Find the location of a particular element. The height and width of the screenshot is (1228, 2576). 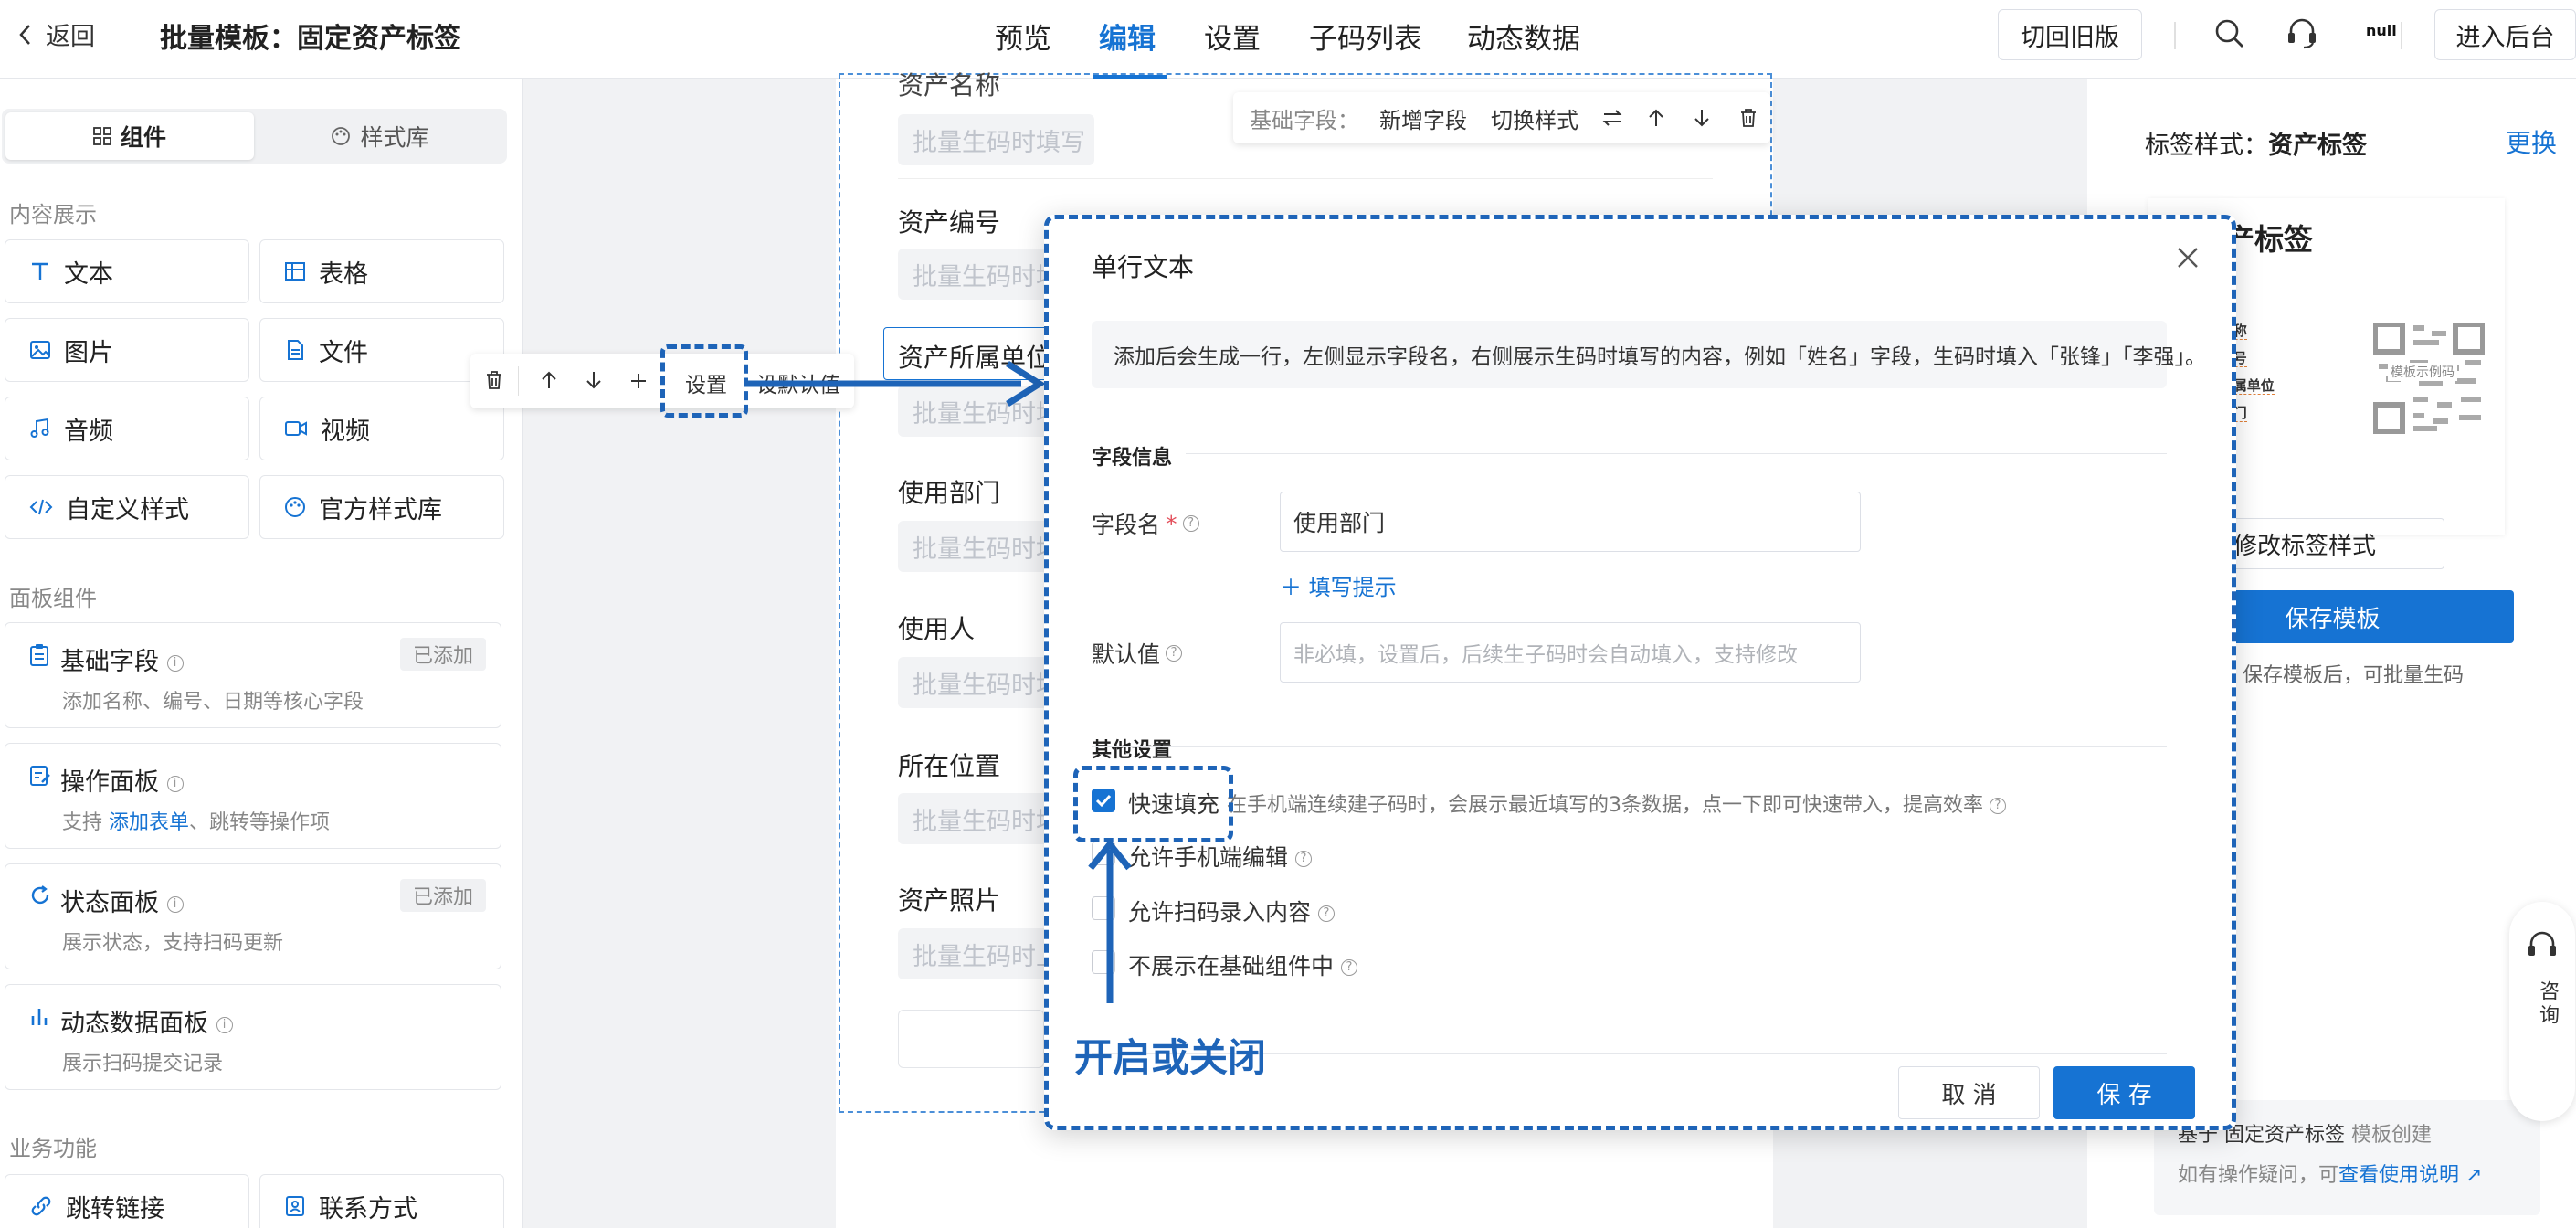

component-custom-style: 自定义样式 is located at coordinates (127, 507).